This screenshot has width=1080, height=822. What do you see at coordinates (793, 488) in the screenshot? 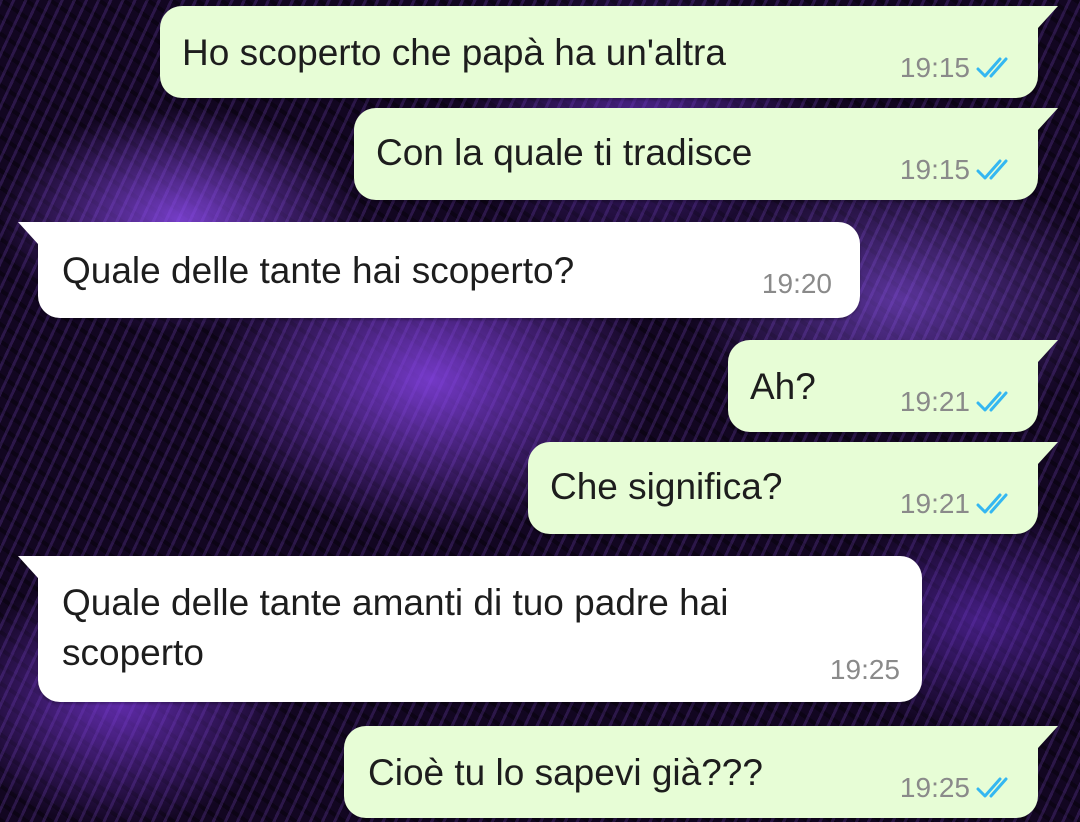
I see `message-bubble-outgoing: Che significa? 19:21` at bounding box center [793, 488].